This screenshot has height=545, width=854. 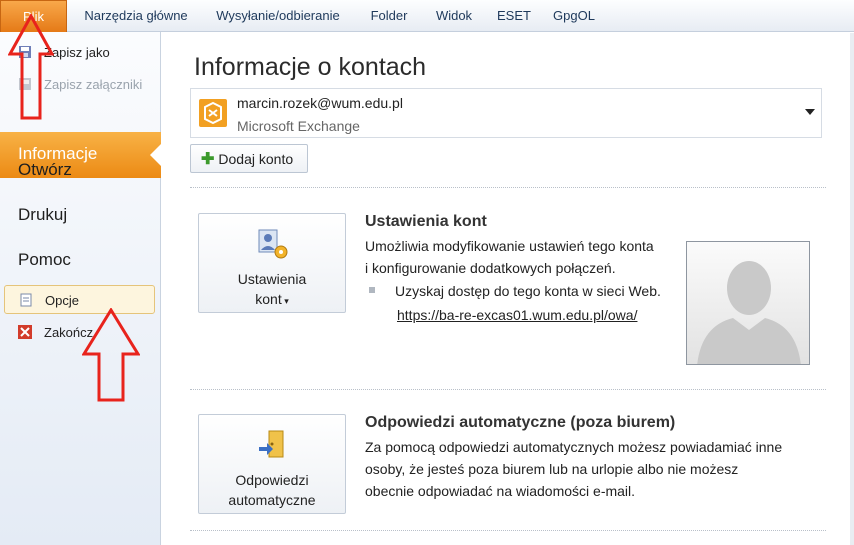 What do you see at coordinates (136, 16) in the screenshot?
I see `tab-home: Narzędzia główne` at bounding box center [136, 16].